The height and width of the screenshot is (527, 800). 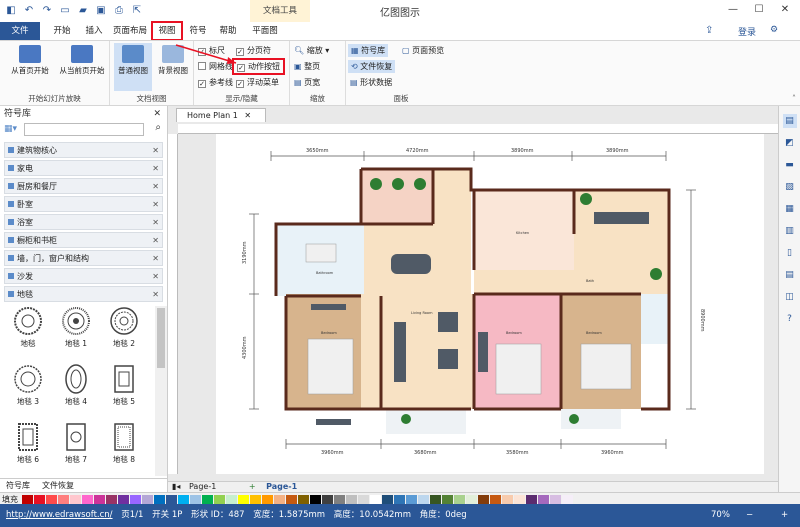 I want to click on normal-view-button: 普通视图, so click(x=133, y=67).